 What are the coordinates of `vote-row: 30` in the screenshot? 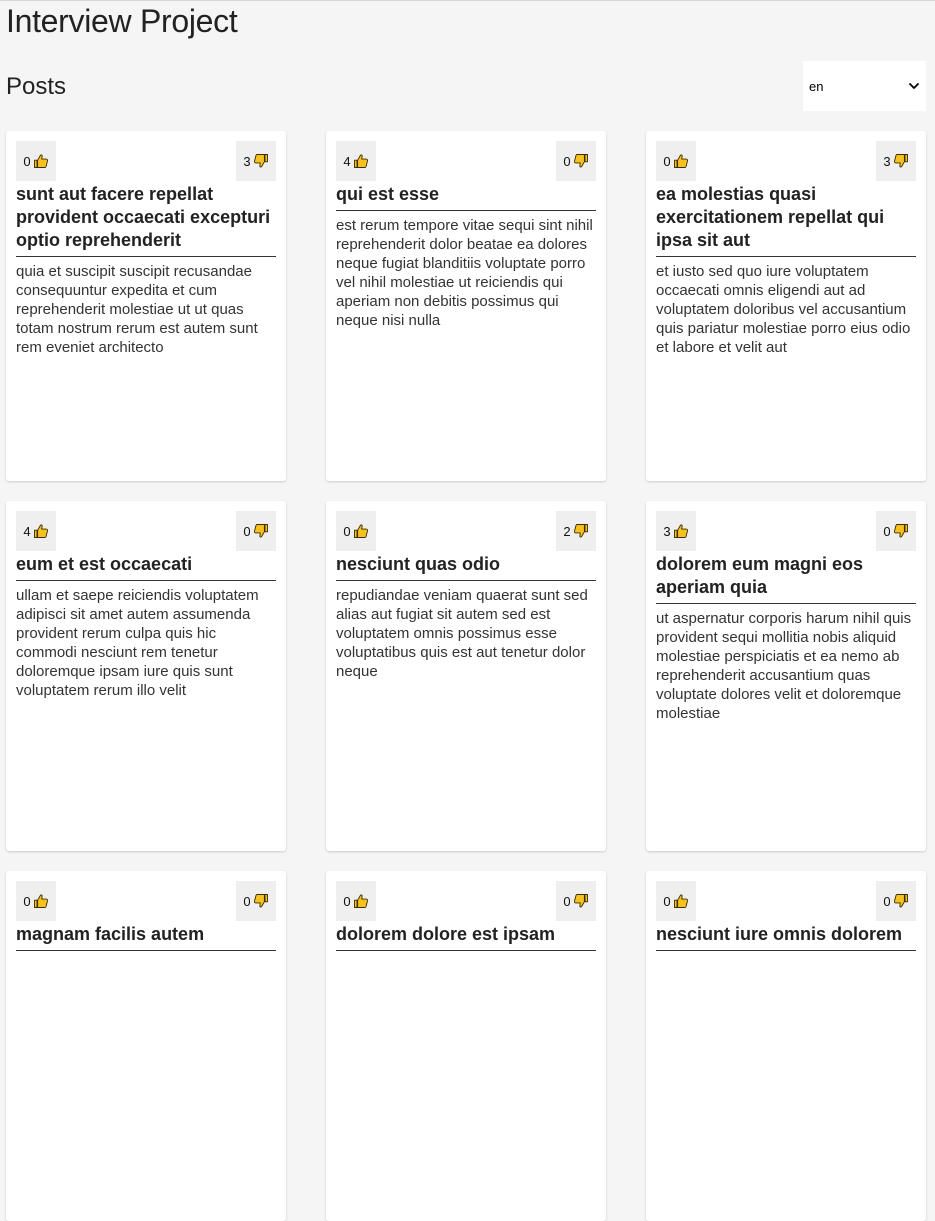 It's located at (786, 531).